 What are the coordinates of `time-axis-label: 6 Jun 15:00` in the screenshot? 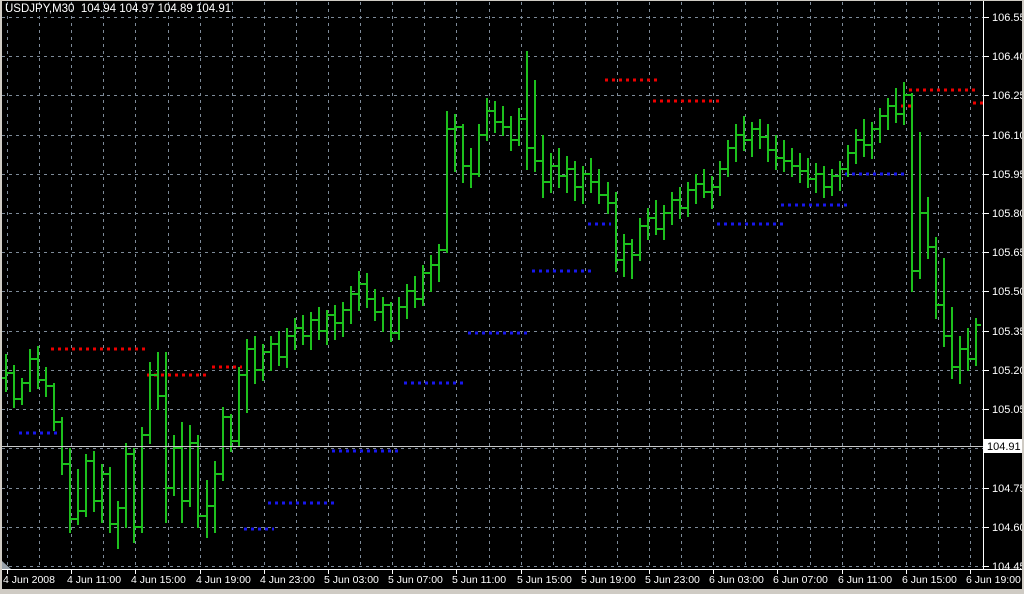 It's located at (929, 580).